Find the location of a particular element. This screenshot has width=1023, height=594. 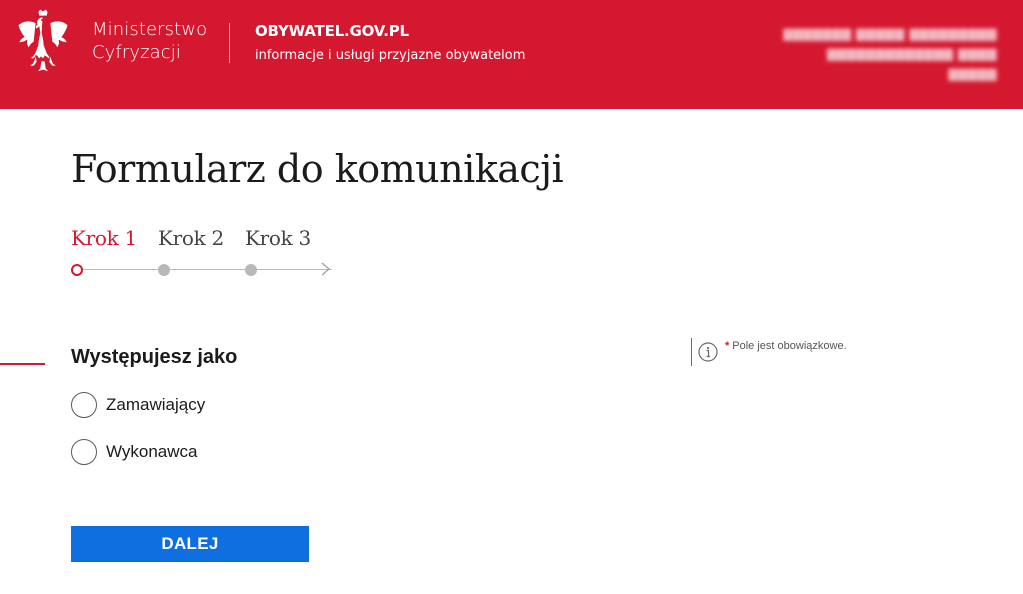

info-icon is located at coordinates (708, 352).